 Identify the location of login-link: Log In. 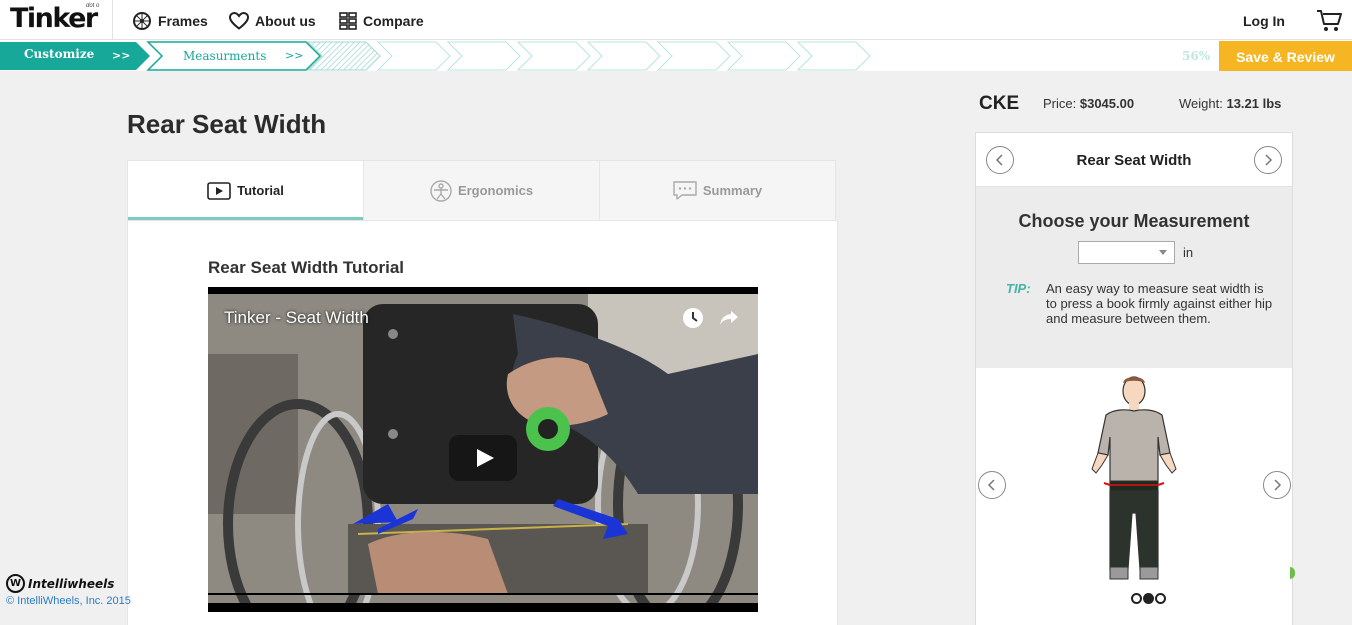
(1264, 21).